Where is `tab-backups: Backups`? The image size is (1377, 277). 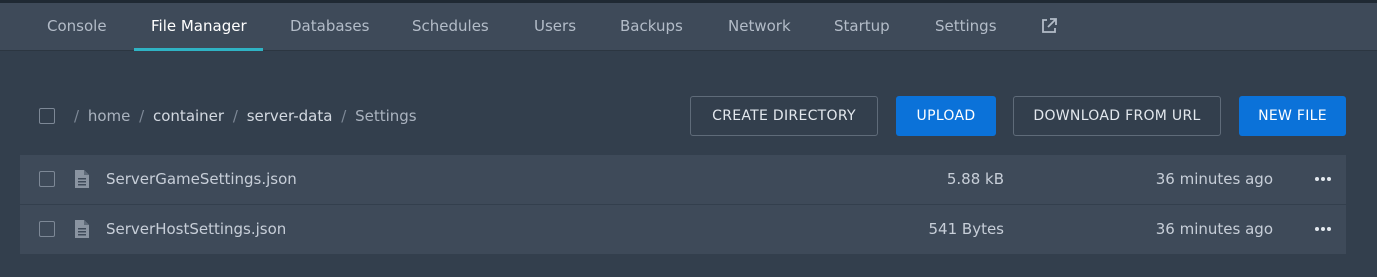
tab-backups: Backups is located at coordinates (651, 26).